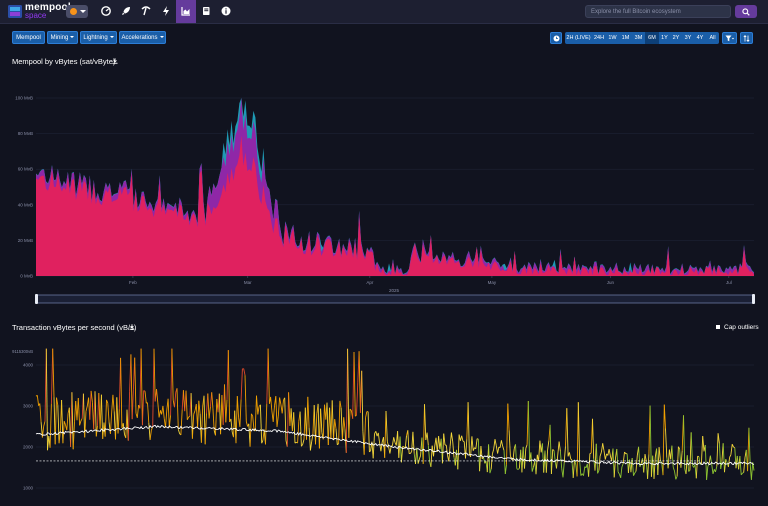 The height and width of the screenshot is (506, 768). Describe the element at coordinates (28, 447) in the screenshot. I see `y-tick-label: 2000` at that location.